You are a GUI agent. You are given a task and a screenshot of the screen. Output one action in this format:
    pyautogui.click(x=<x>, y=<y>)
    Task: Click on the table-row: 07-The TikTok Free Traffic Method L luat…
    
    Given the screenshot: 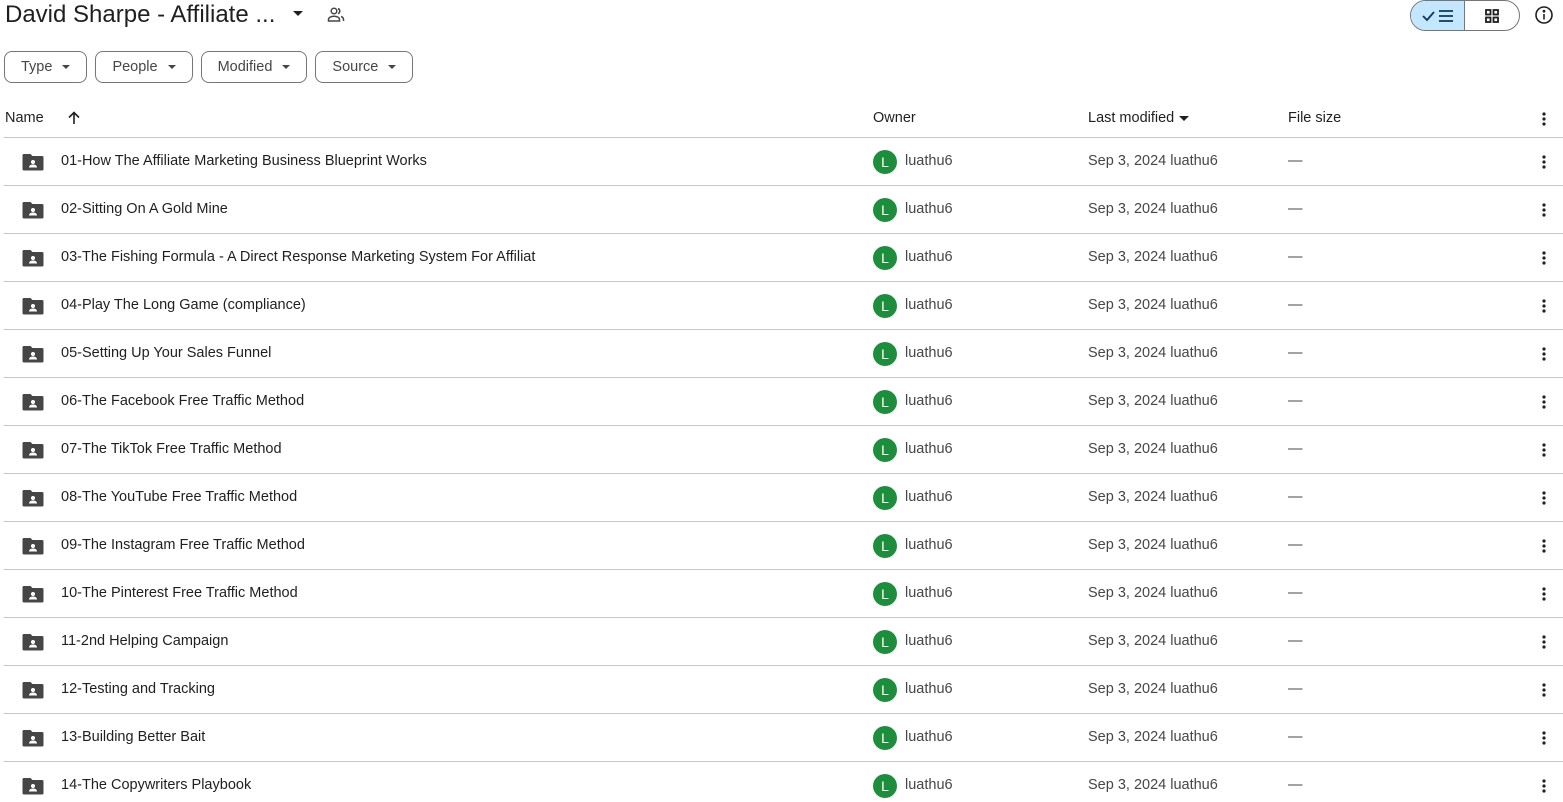 What is the action you would take?
    pyautogui.click(x=783, y=450)
    